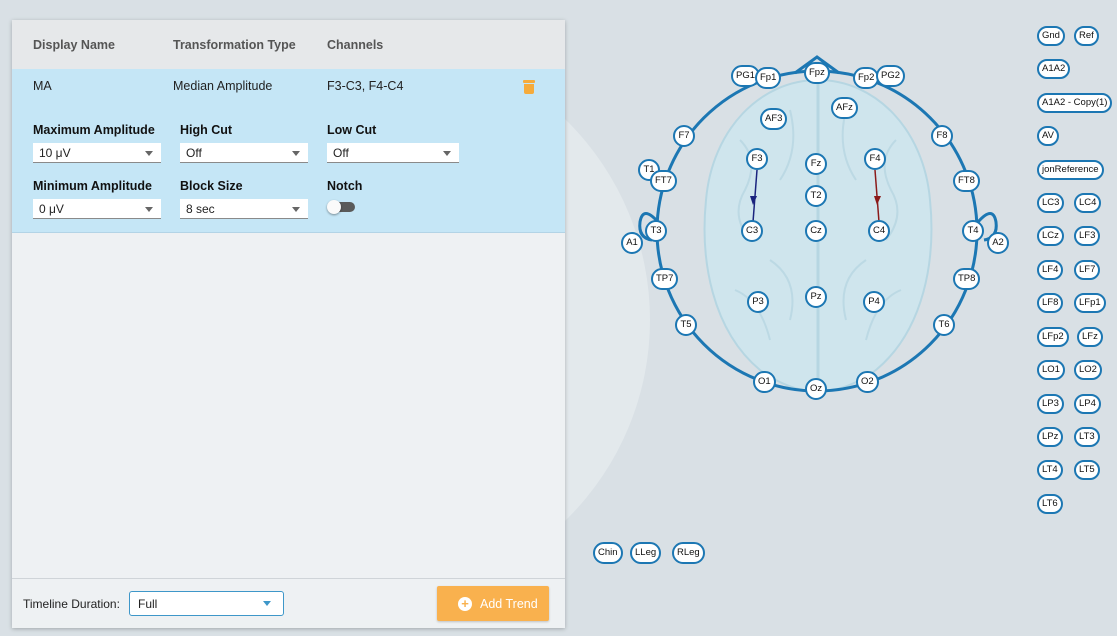 This screenshot has width=1117, height=636. I want to click on electrode-a1: A1, so click(632, 243).